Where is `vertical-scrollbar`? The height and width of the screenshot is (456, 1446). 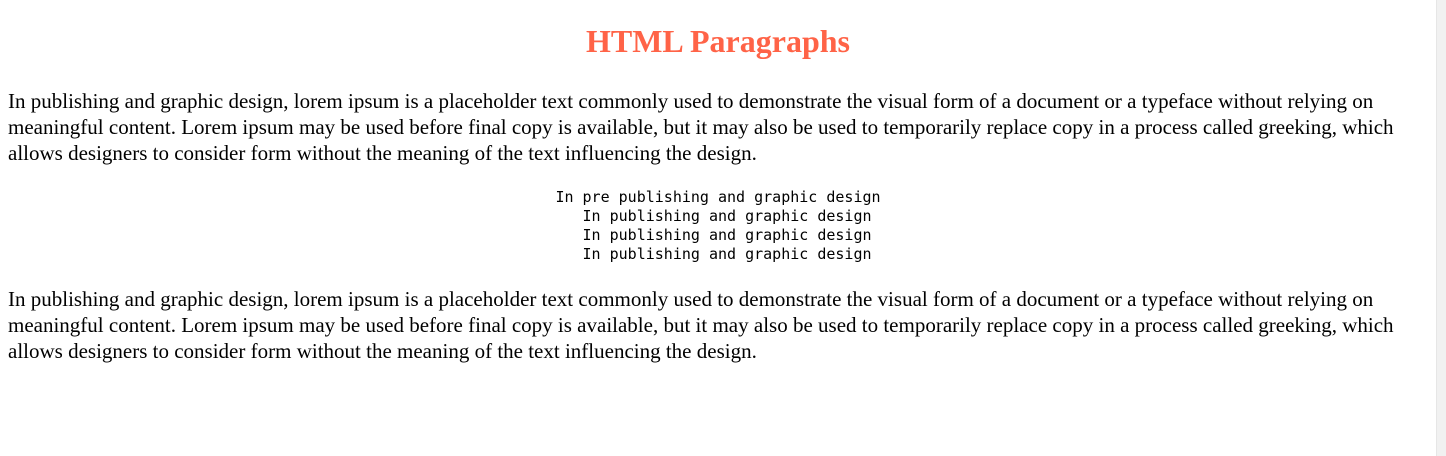 vertical-scrollbar is located at coordinates (1441, 228).